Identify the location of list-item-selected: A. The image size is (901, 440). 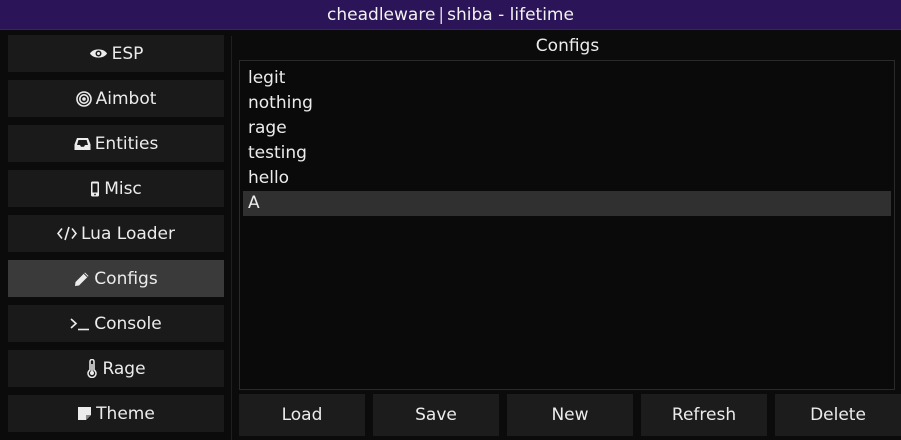
(567, 203).